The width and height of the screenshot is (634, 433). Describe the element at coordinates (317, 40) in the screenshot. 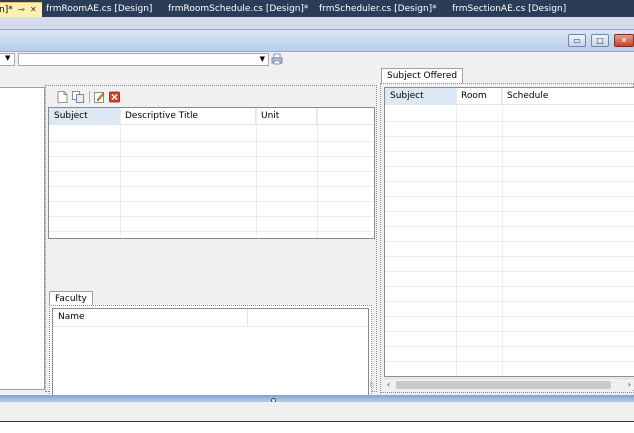

I see `form-title-bar: ▭ □ ✕` at that location.